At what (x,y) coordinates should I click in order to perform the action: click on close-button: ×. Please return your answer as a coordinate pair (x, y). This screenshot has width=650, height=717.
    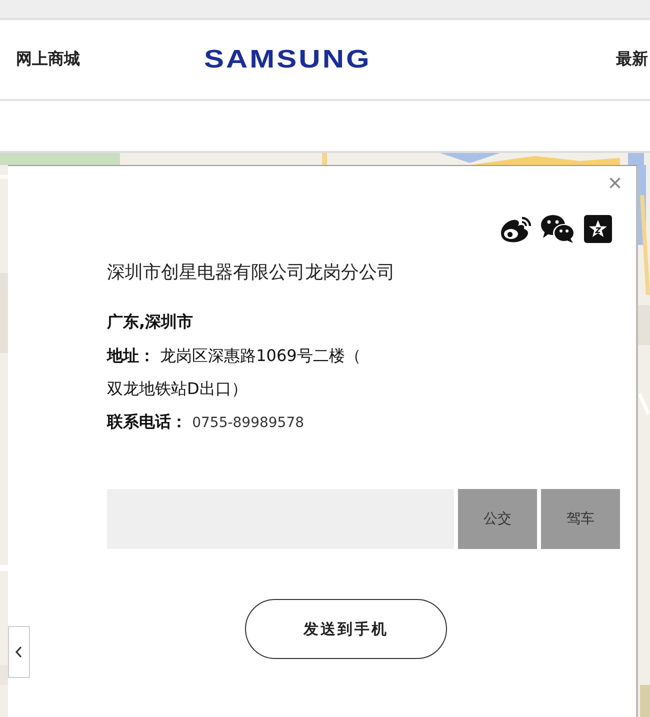
    Looking at the image, I should click on (615, 184).